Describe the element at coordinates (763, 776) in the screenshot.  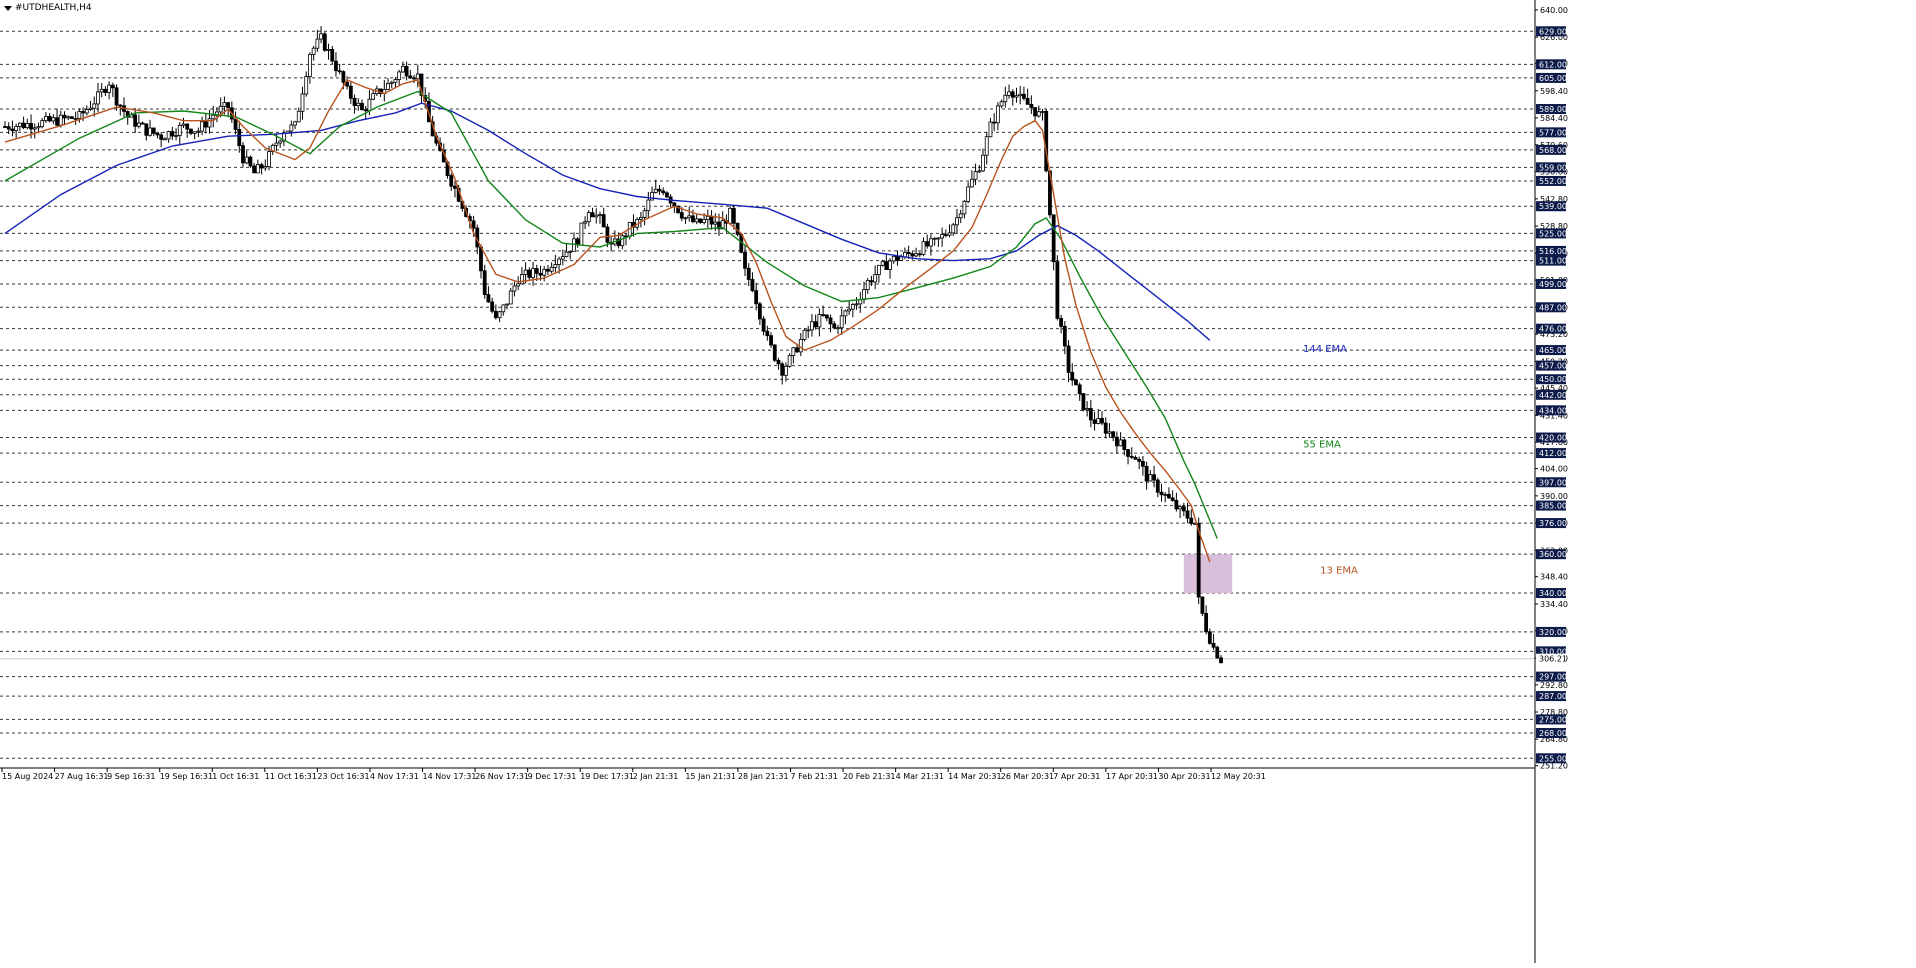
I see `time-tick-label: 28 Jan 21:31` at that location.